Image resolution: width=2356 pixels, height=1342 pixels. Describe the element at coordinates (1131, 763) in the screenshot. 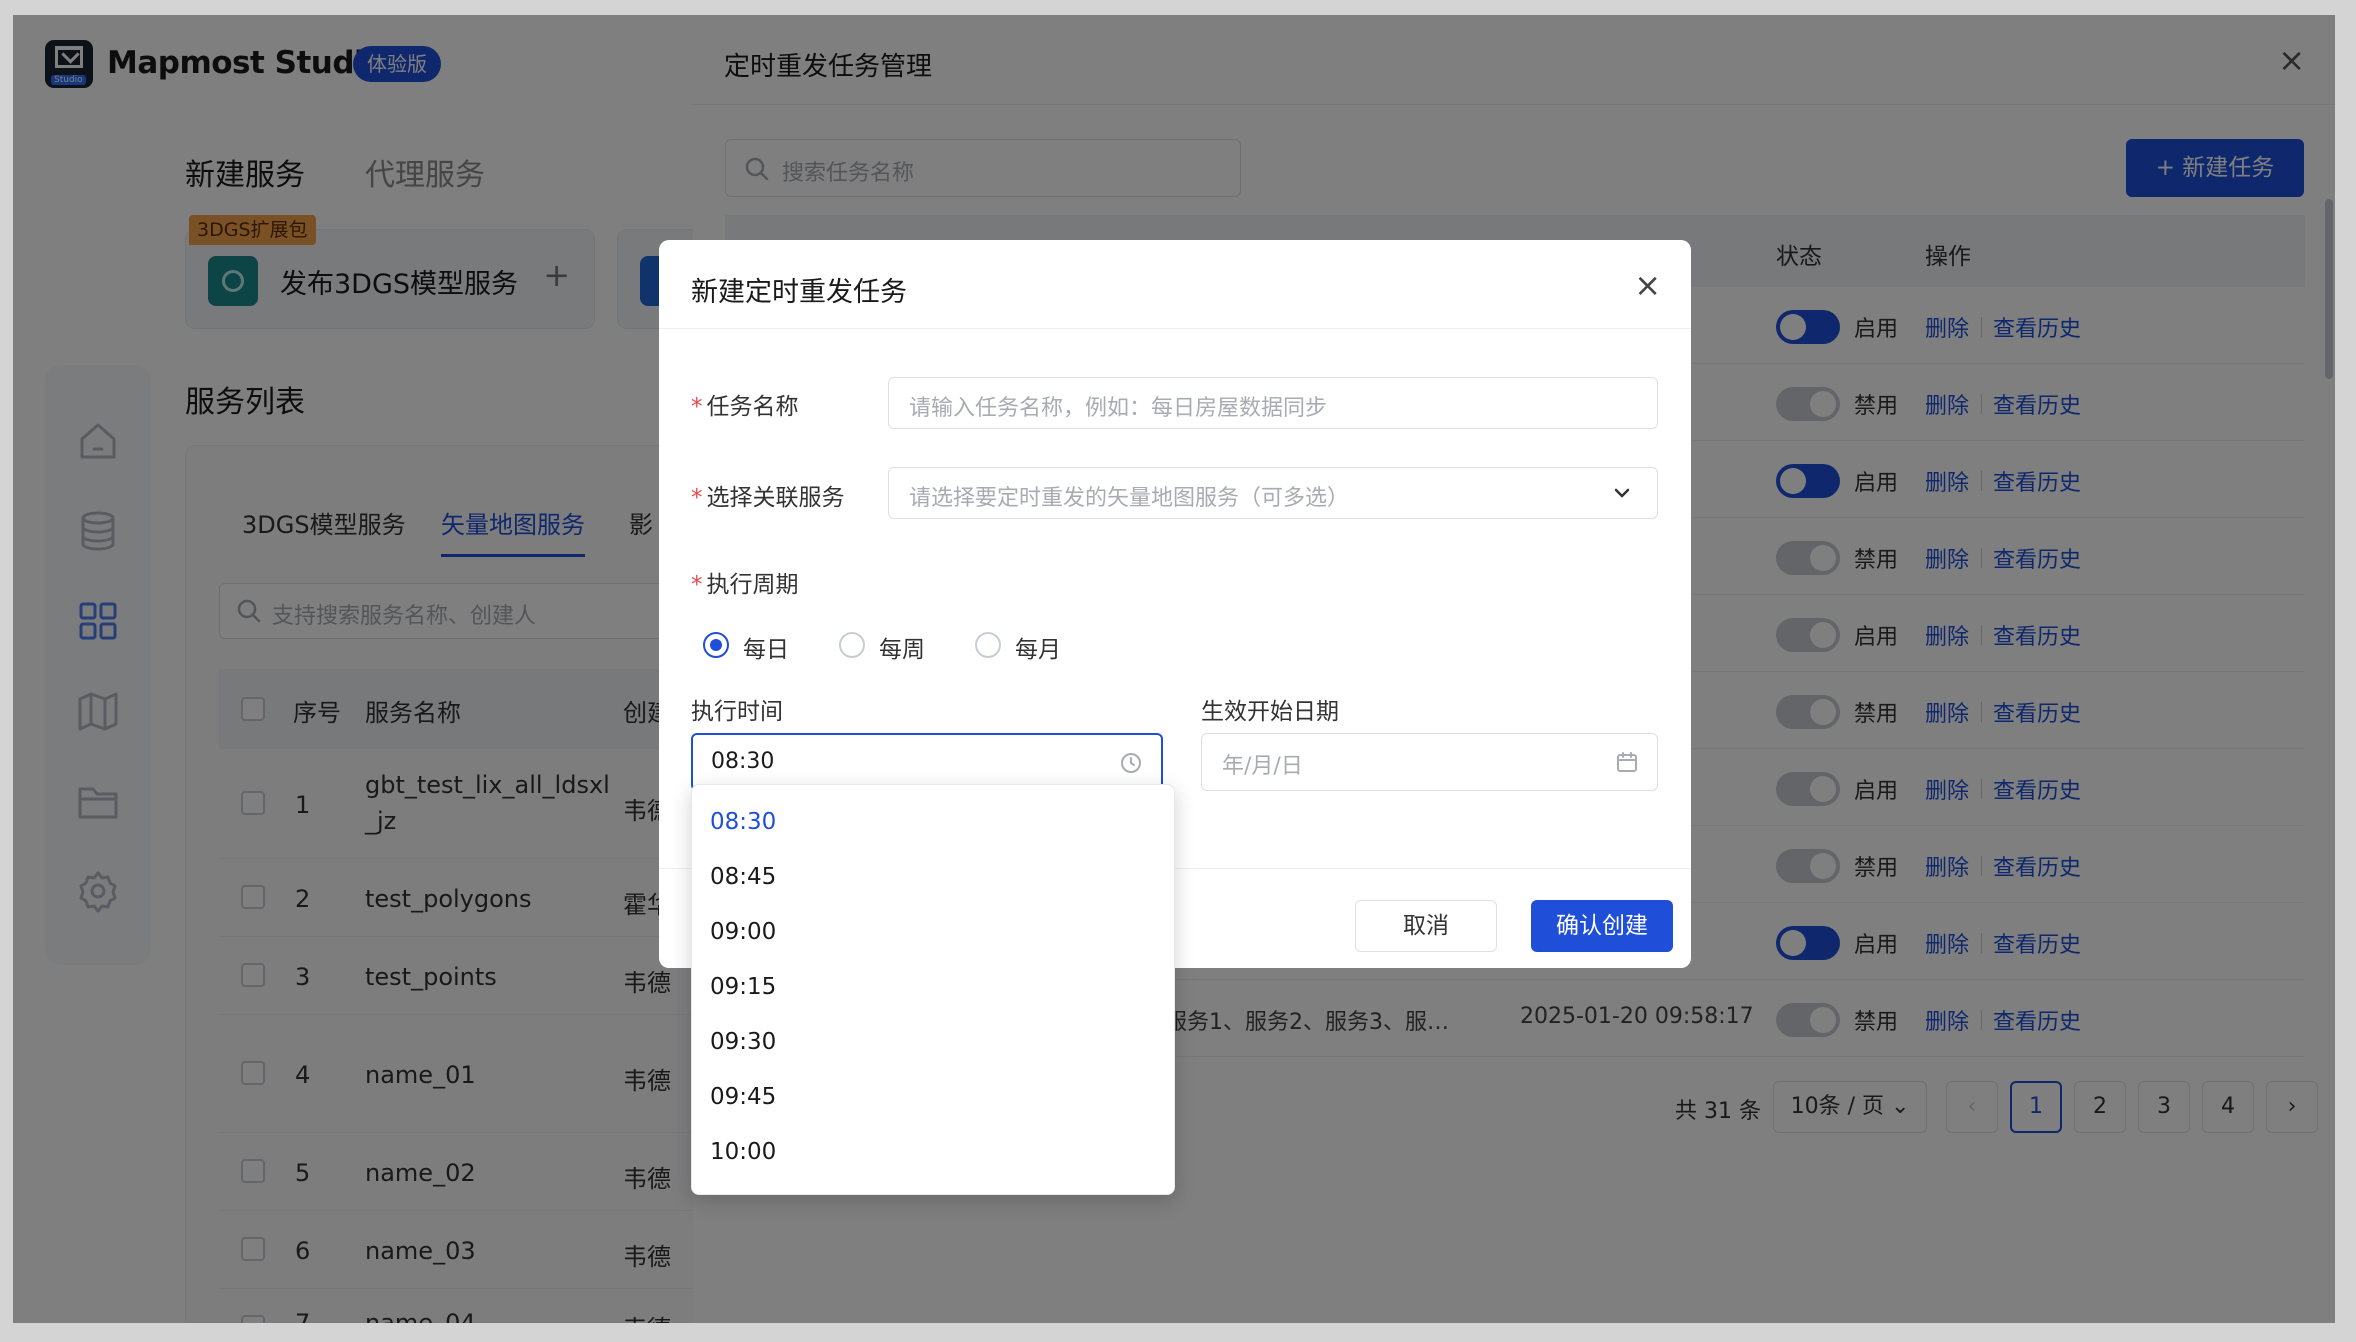

I see `clock-icon` at that location.